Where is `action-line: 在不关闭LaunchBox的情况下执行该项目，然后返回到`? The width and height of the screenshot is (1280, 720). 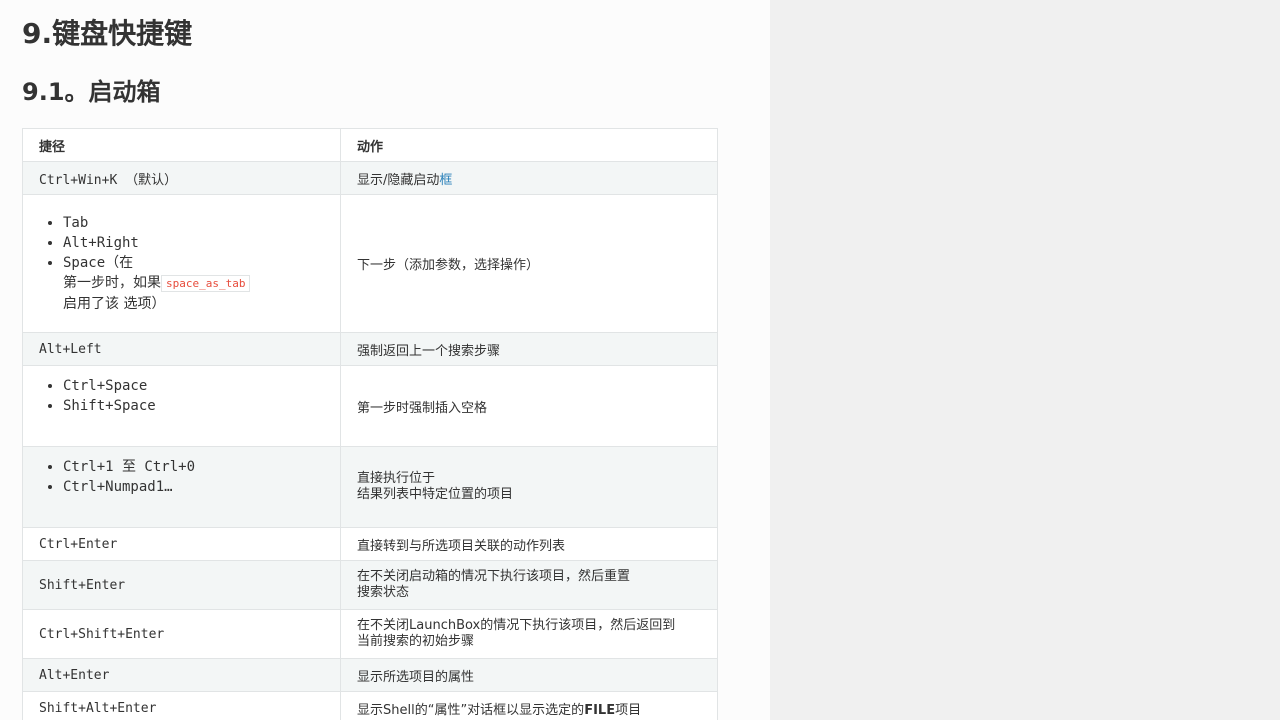 action-line: 在不关闭LaunchBox的情况下执行该项目，然后返回到 is located at coordinates (516, 625).